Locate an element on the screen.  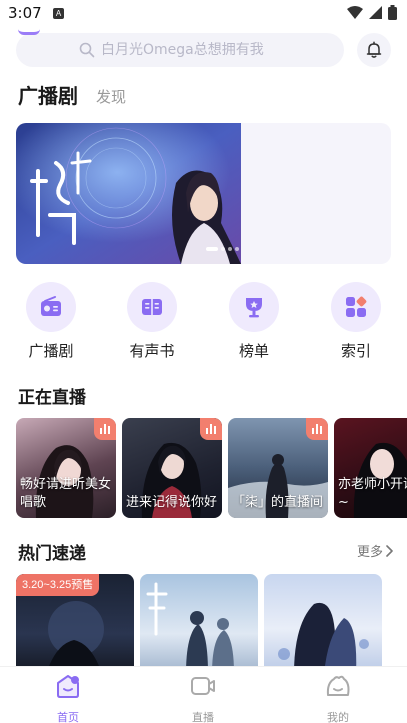
profile-icon is located at coordinates (338, 685).